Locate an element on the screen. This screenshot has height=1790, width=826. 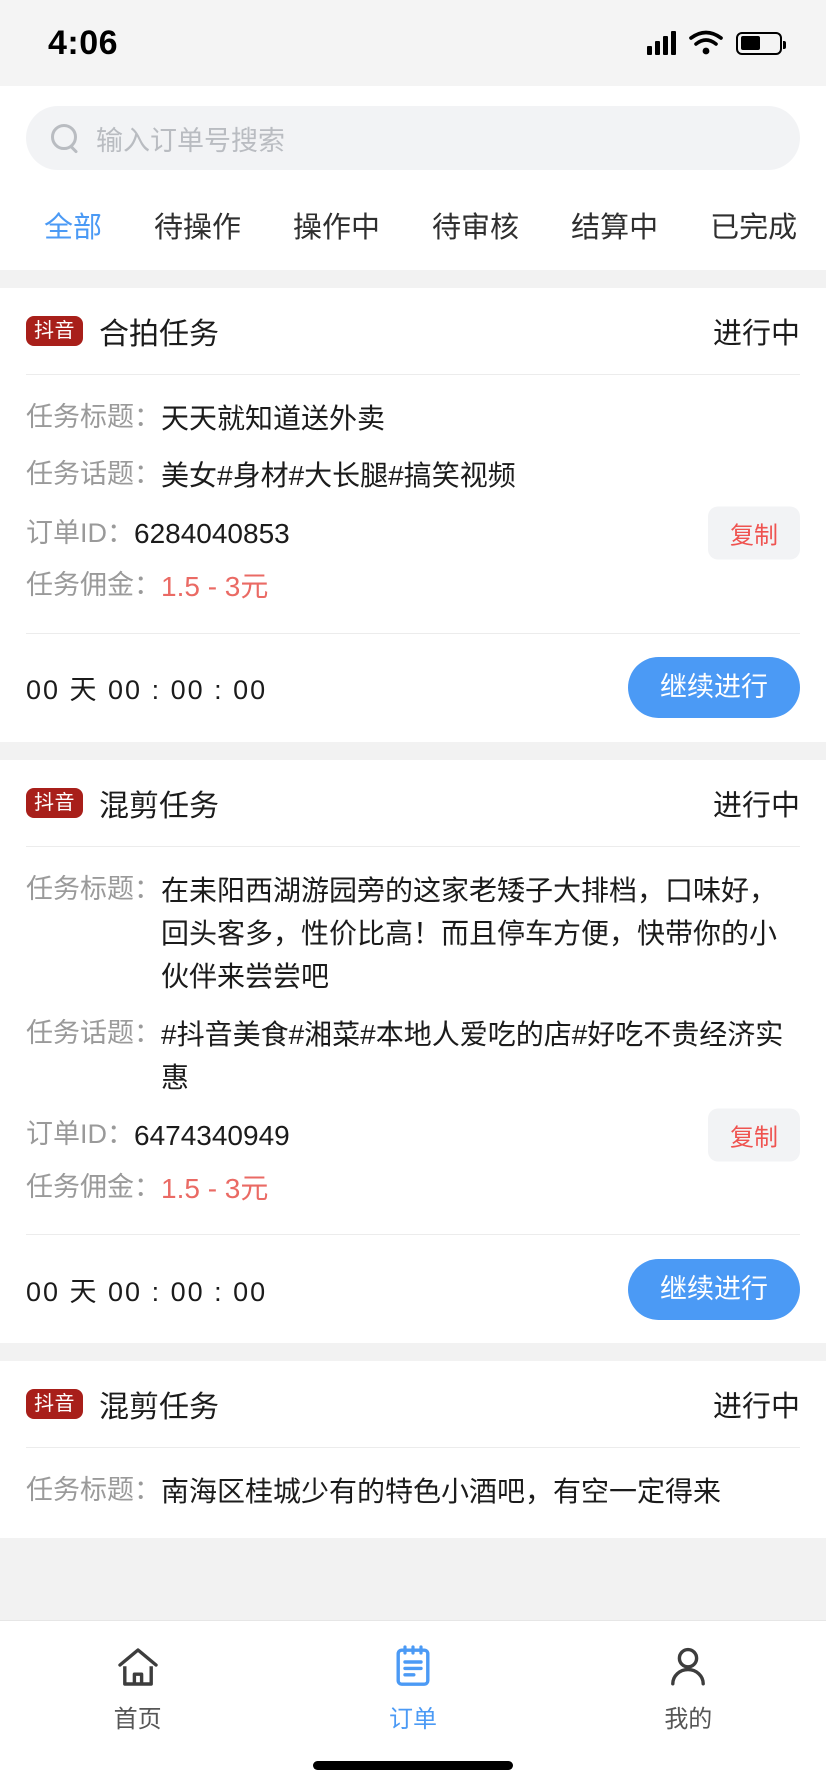
search-placeholder: 输入订单号搜索 is located at coordinates (190, 140).